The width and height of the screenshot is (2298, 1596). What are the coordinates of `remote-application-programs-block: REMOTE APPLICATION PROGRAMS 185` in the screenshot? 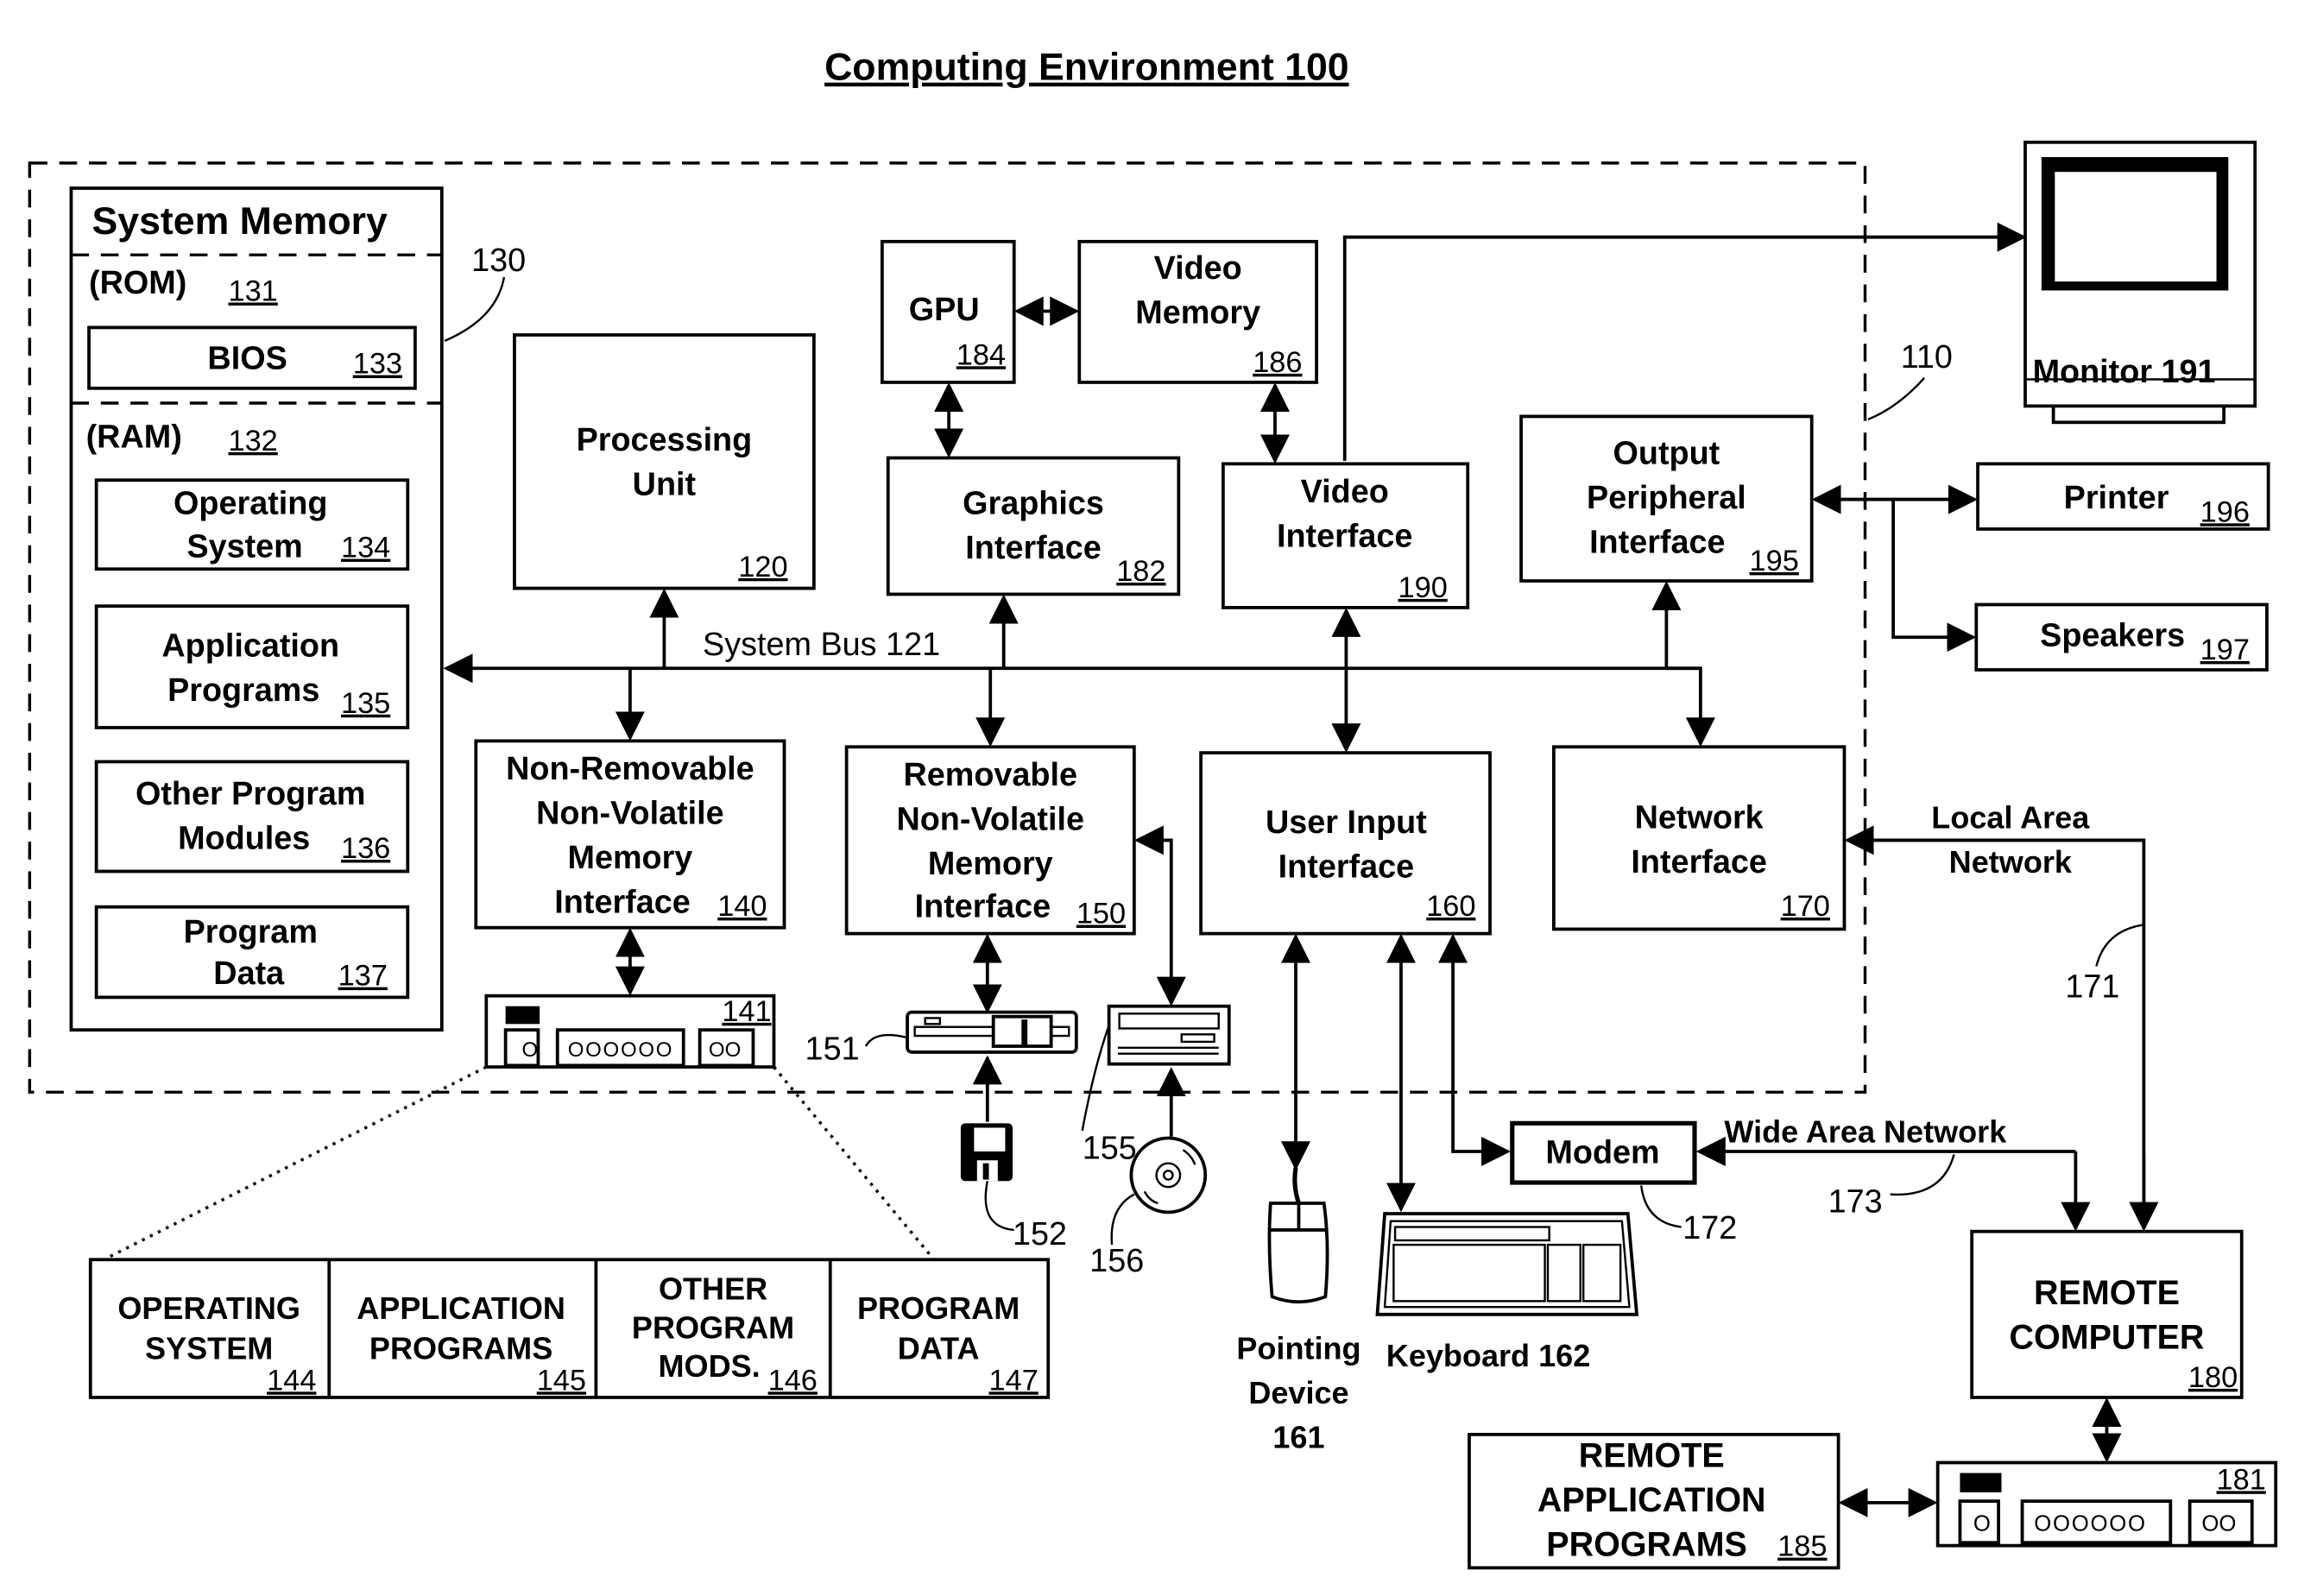 It's located at (1654, 1501).